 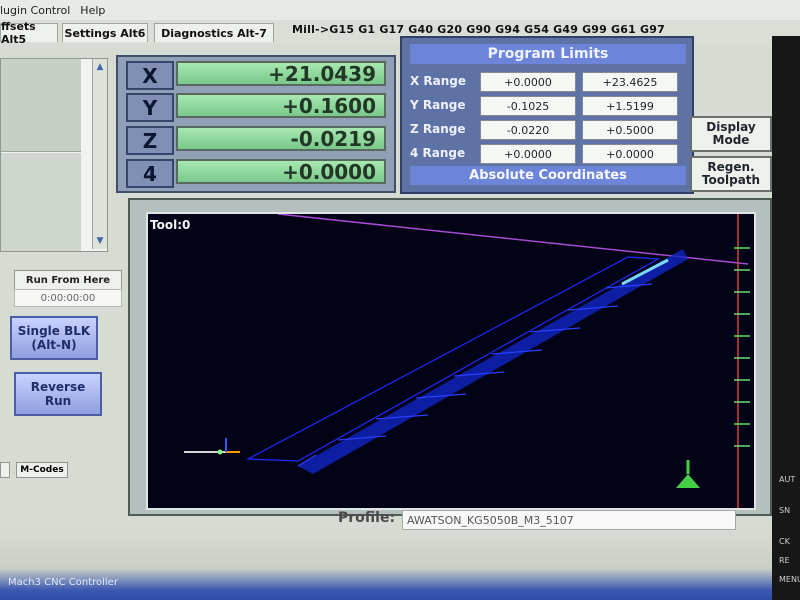 I want to click on tab-offsets: ffsets Alt5, so click(x=29, y=33).